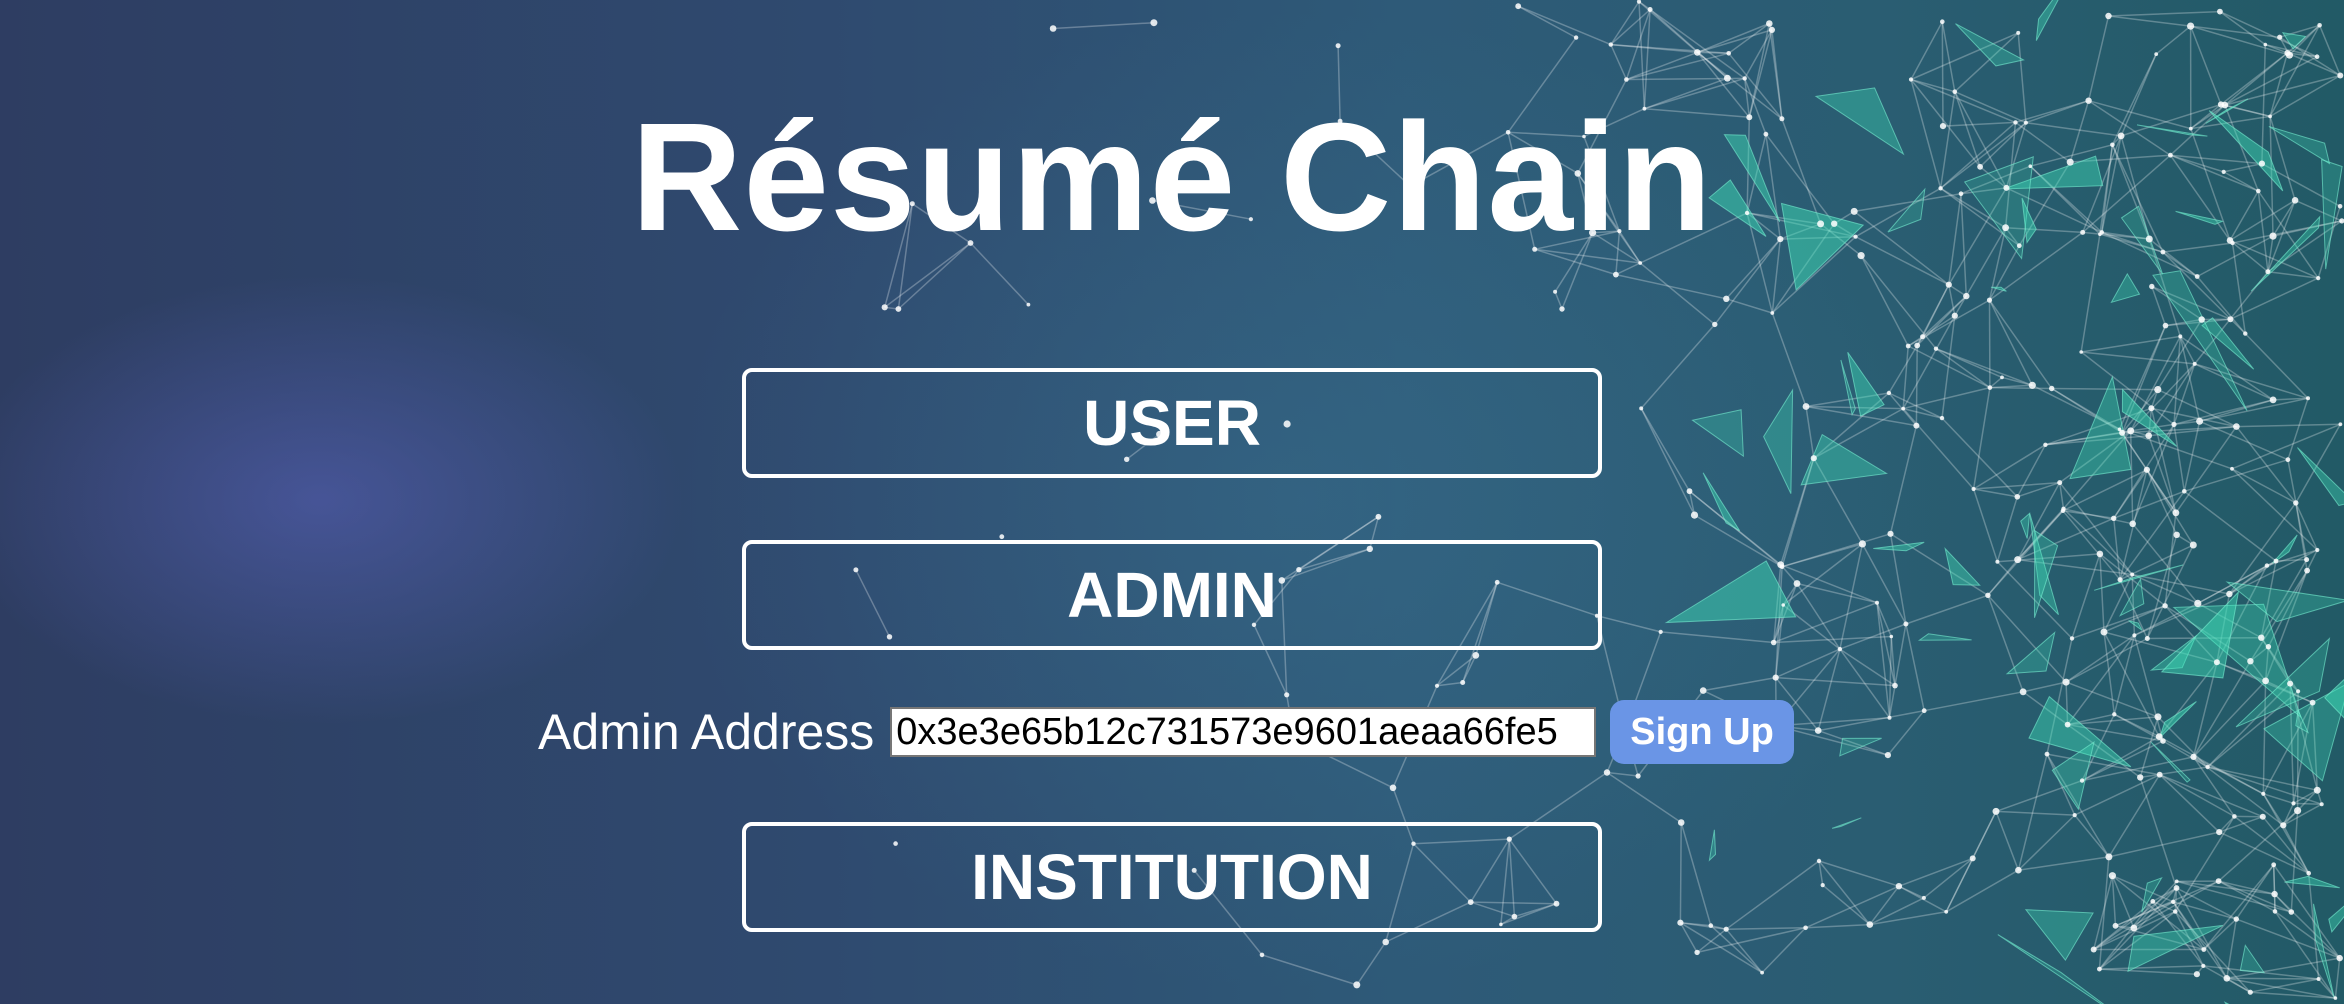 This screenshot has height=1004, width=2344. What do you see at coordinates (1702, 732) in the screenshot?
I see `sign-up-button: Sign Up` at bounding box center [1702, 732].